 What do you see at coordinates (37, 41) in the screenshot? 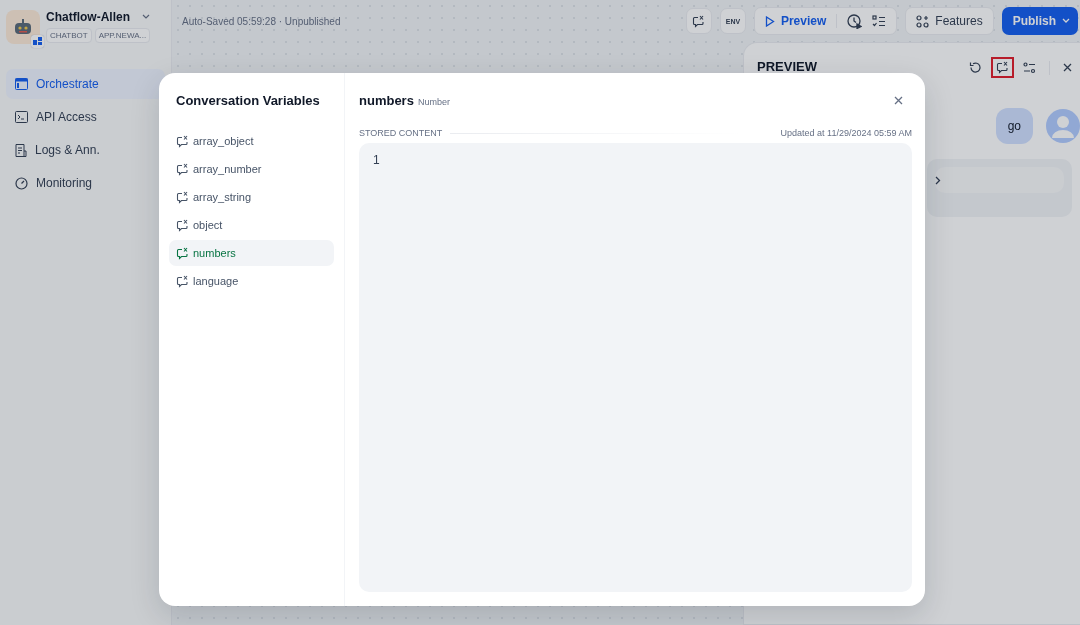
I see `chatbot-icon` at bounding box center [37, 41].